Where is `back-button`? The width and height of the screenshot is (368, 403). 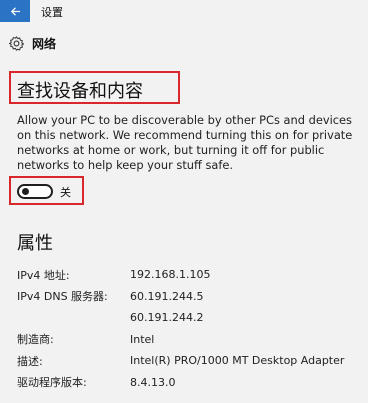
back-button is located at coordinates (15, 11).